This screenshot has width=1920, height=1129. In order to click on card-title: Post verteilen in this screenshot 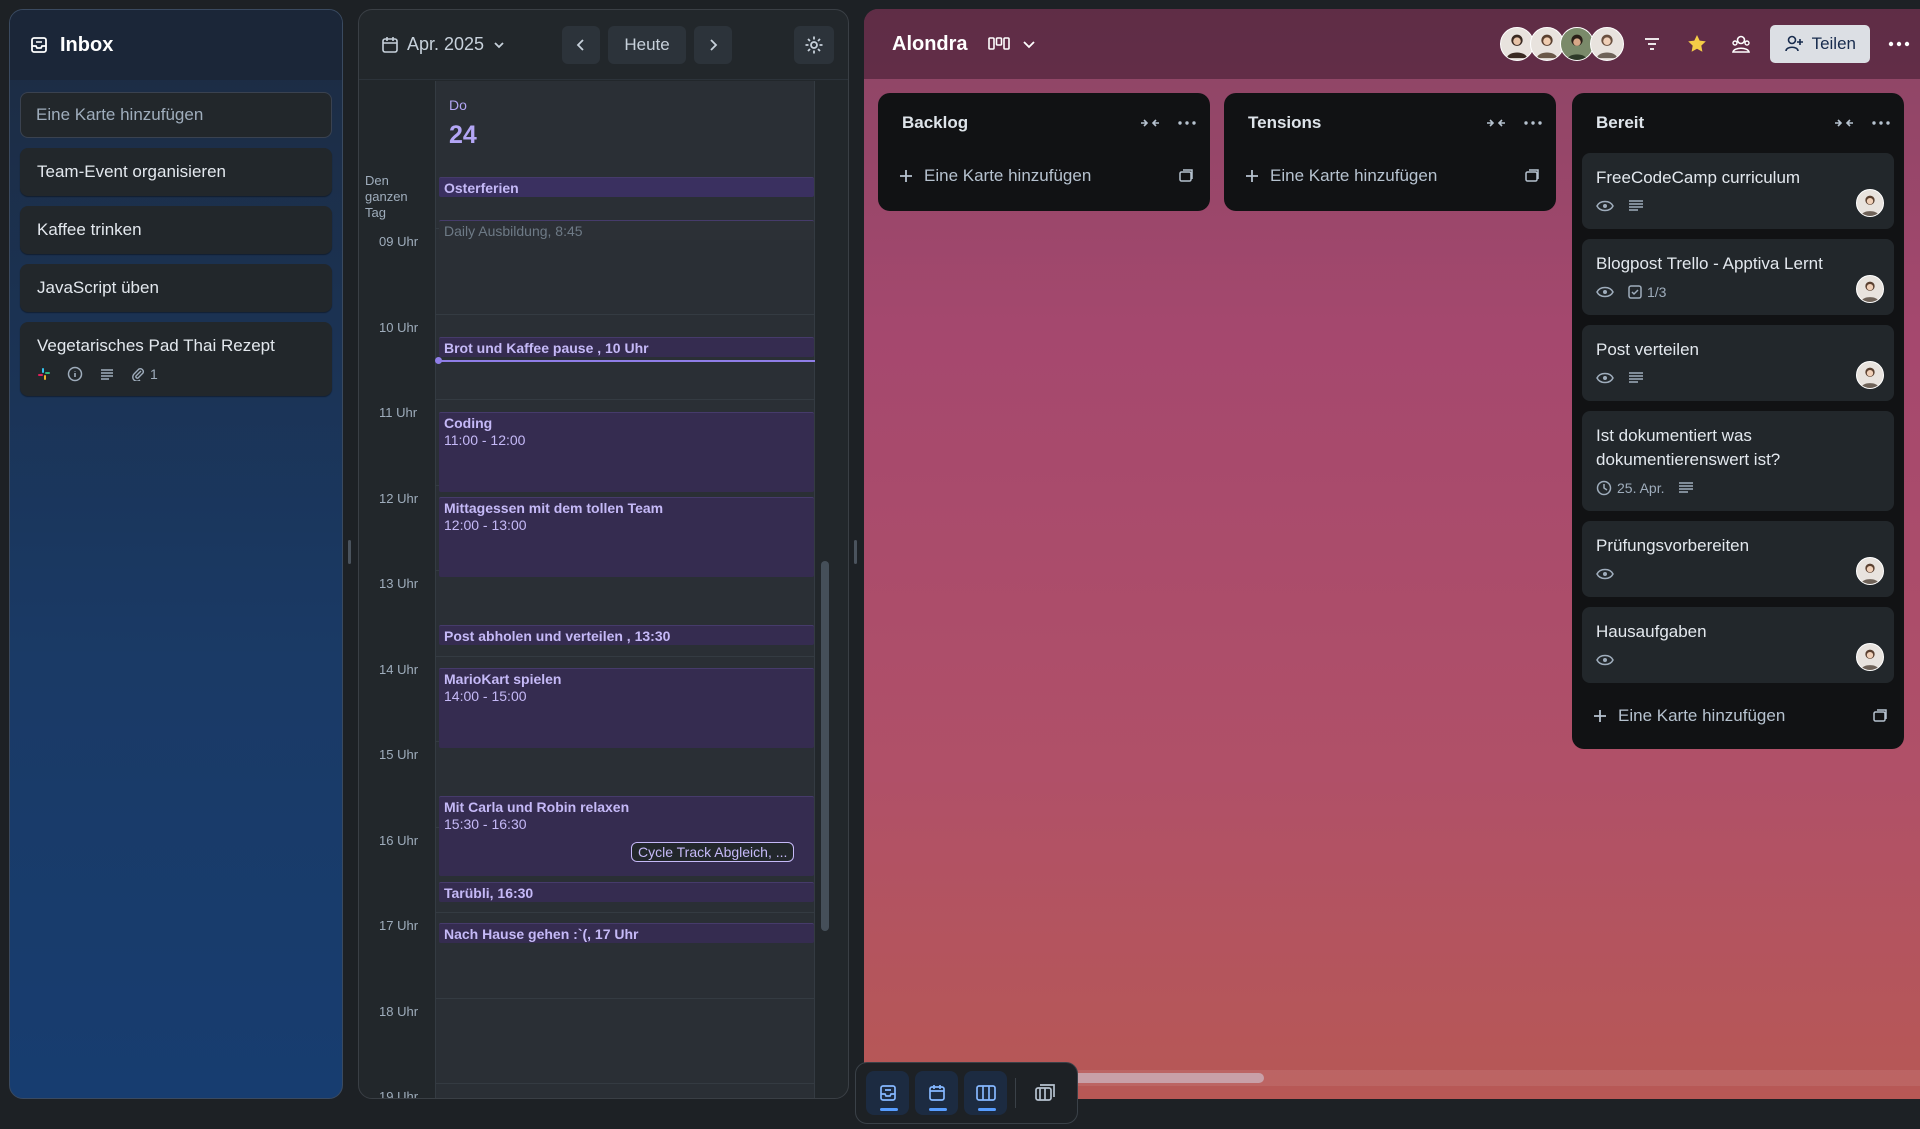, I will do `click(1647, 349)`.